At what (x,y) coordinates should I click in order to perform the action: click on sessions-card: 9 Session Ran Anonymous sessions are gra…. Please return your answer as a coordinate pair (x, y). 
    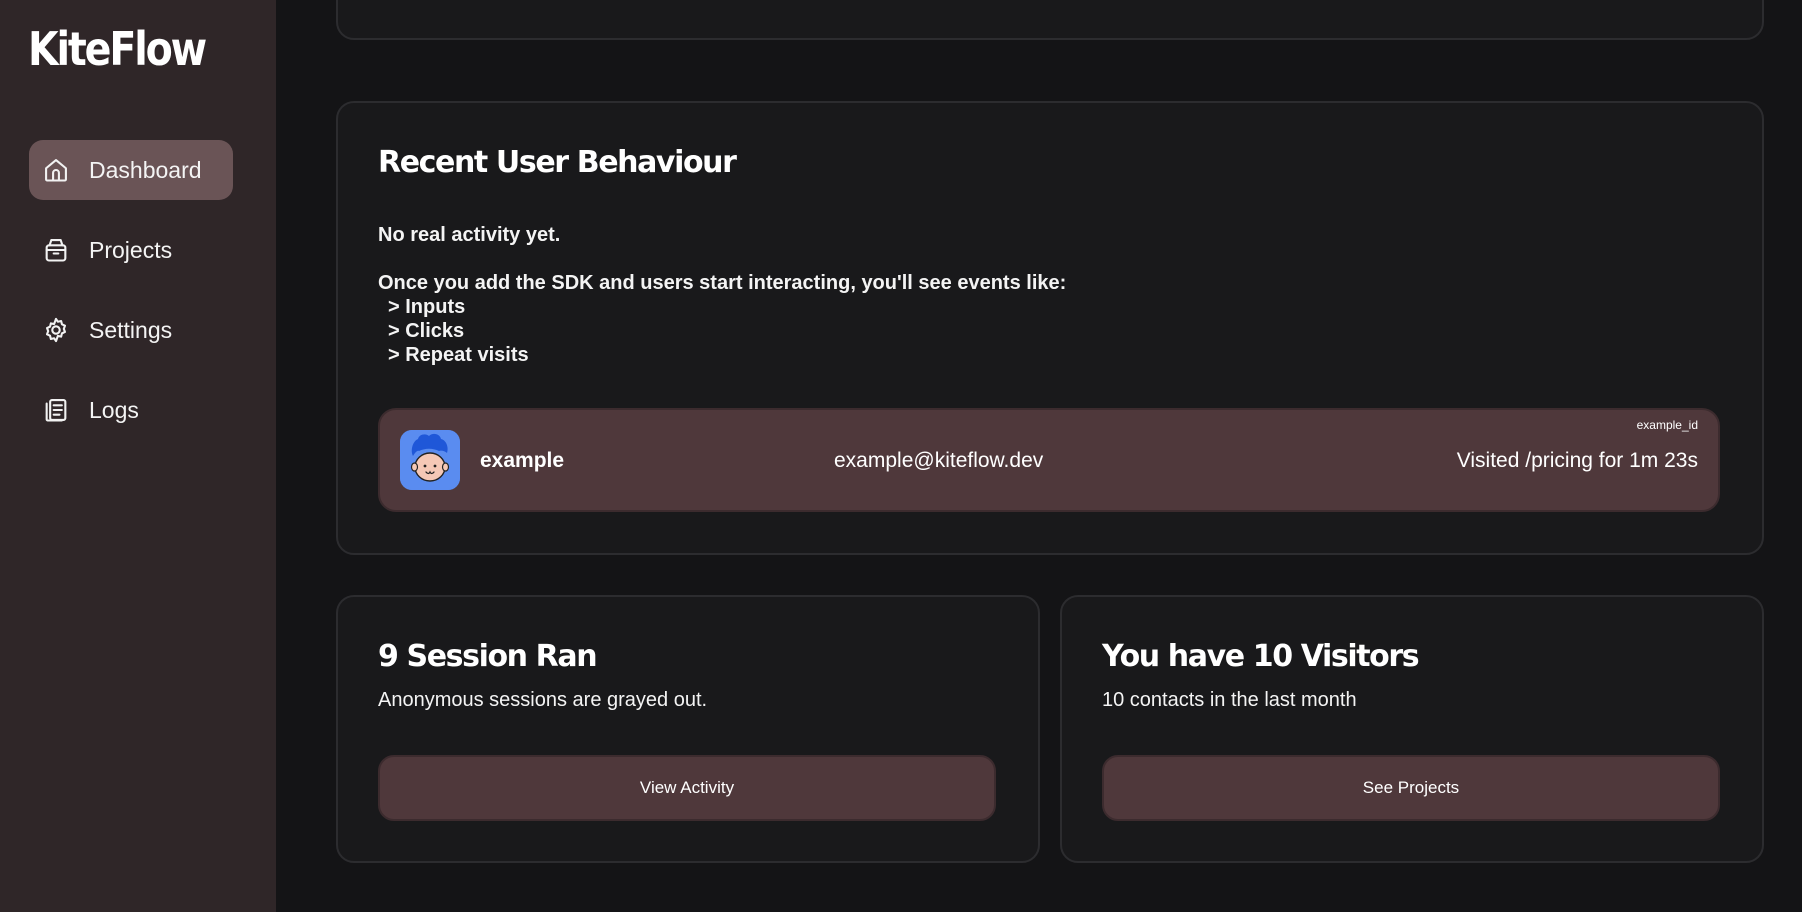
    Looking at the image, I should click on (688, 729).